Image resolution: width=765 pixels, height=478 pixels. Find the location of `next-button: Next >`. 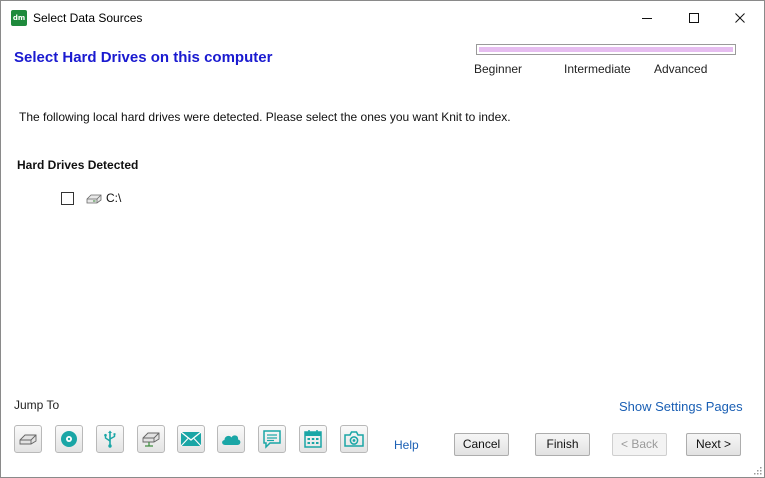

next-button: Next > is located at coordinates (713, 444).